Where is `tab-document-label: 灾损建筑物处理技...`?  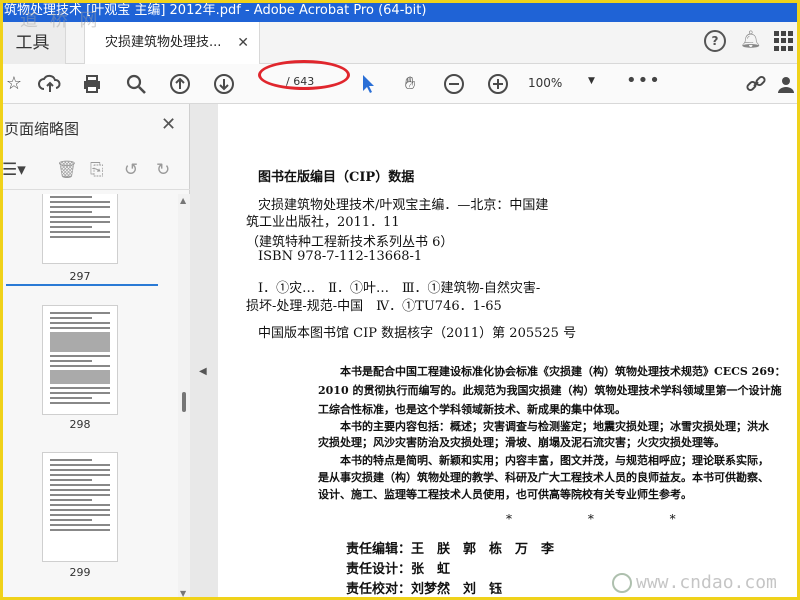
tab-document-label: 灾损建筑物处理技... is located at coordinates (163, 42).